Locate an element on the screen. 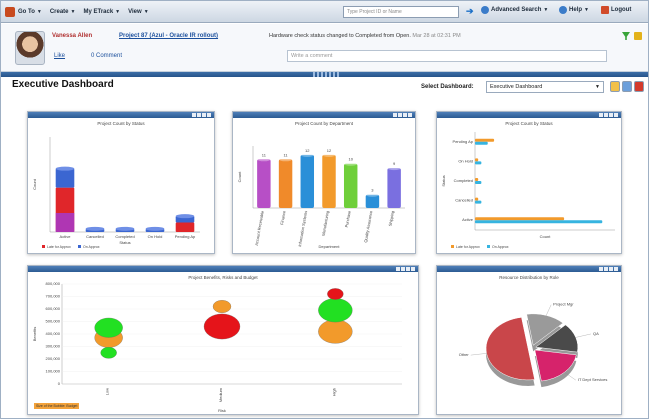  y-tick-label: Pending Ap is located at coordinates (463, 141).